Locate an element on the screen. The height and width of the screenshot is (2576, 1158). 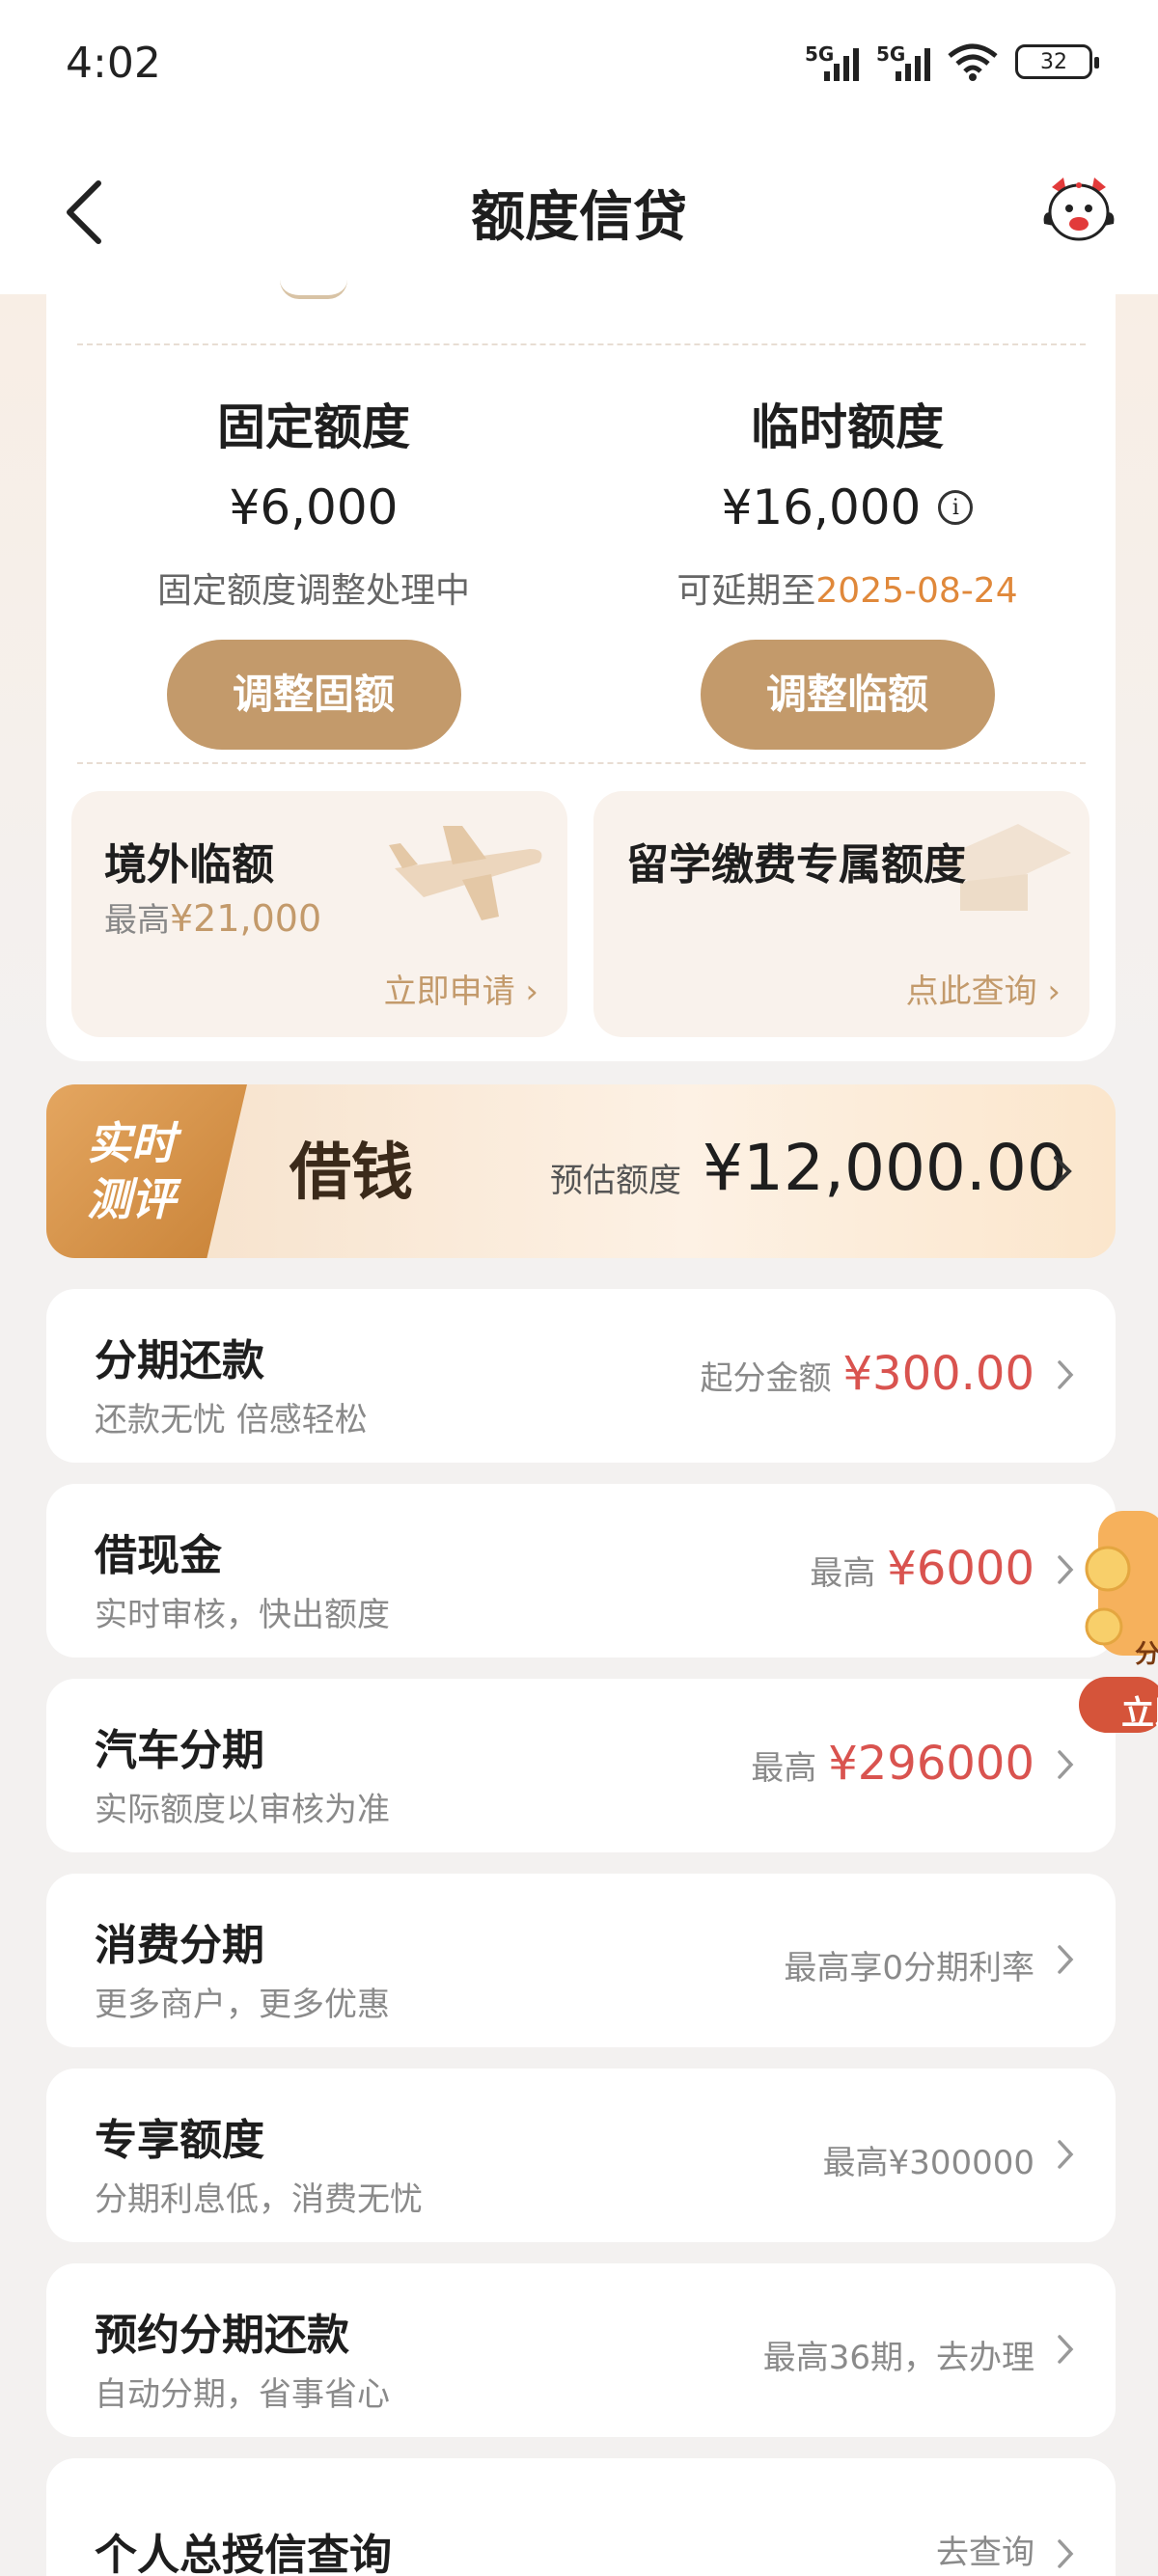
study-fee-quota-title: 留学缴费专属额度 is located at coordinates (796, 865).